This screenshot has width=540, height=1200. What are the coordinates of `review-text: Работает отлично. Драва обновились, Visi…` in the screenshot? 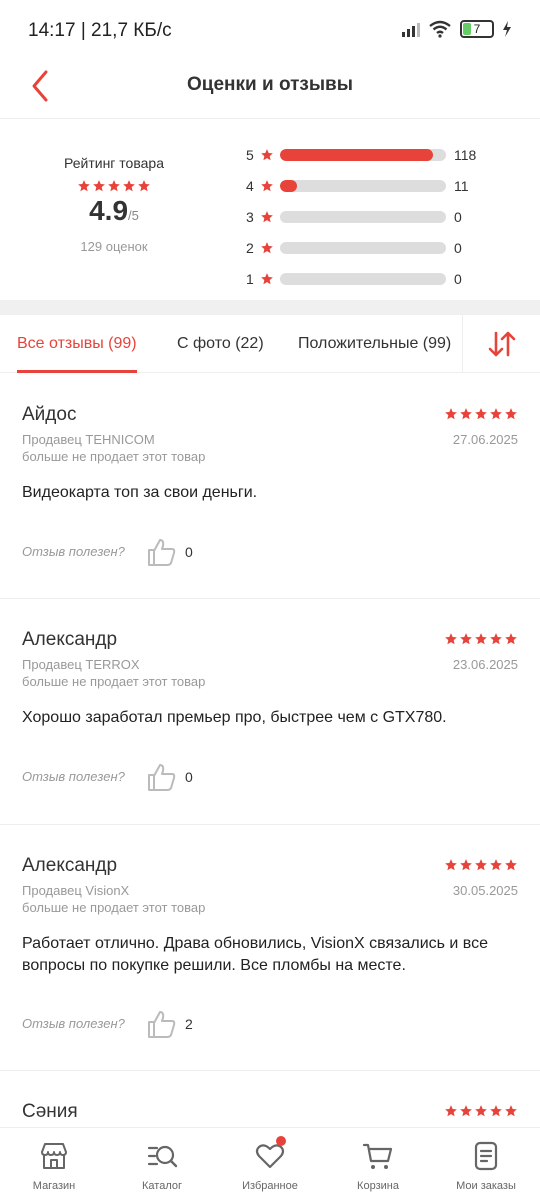 It's located at (255, 954).